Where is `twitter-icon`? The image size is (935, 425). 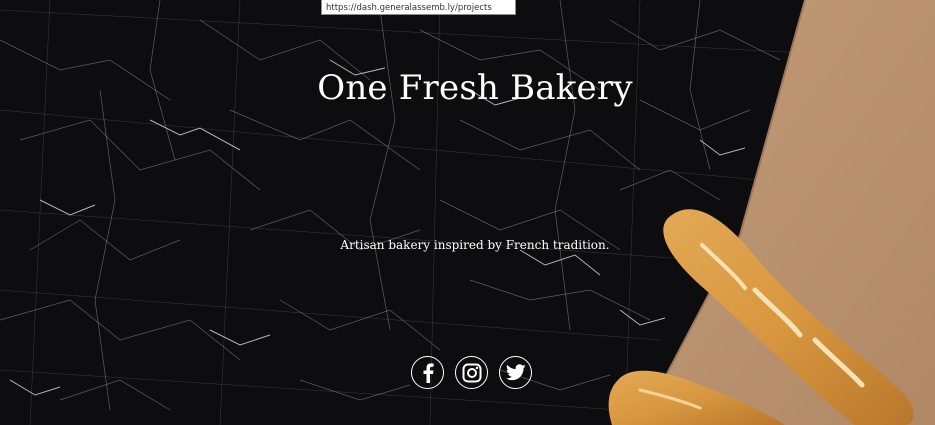 twitter-icon is located at coordinates (515, 372).